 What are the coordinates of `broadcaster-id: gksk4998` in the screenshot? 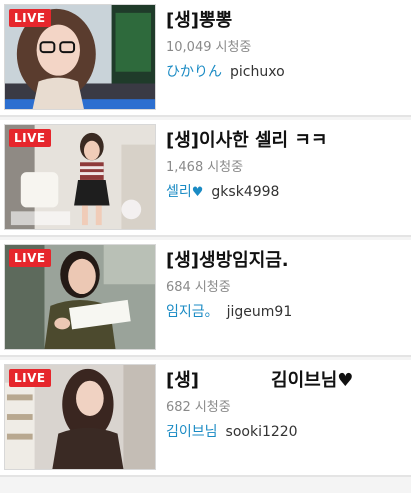 It's located at (245, 192).